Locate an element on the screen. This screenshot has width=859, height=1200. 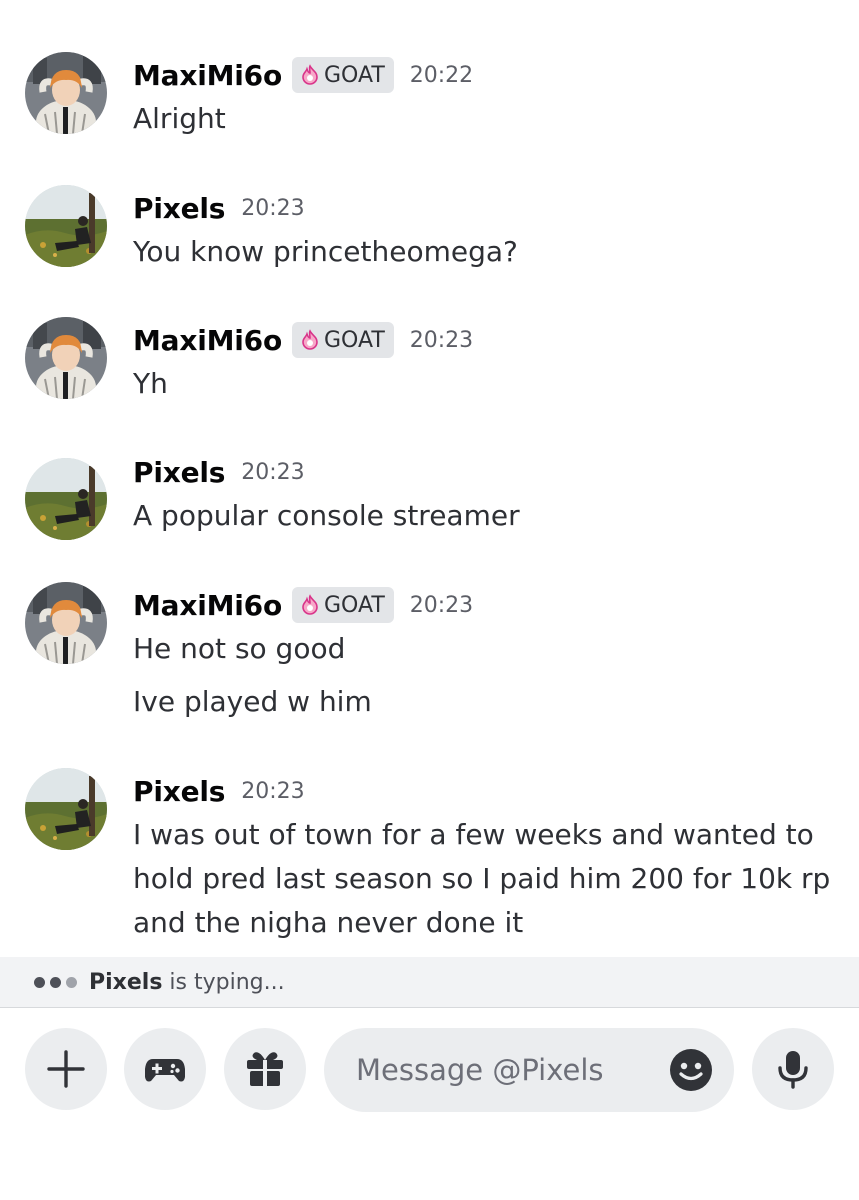
message-input-container is located at coordinates (529, 1070).